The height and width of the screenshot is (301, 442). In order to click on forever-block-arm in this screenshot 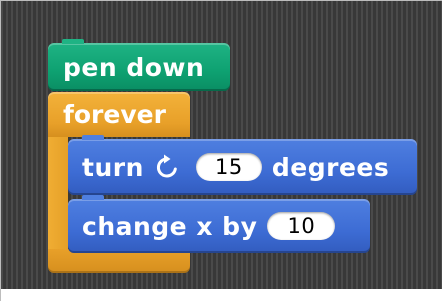, I will do `click(58, 193)`.